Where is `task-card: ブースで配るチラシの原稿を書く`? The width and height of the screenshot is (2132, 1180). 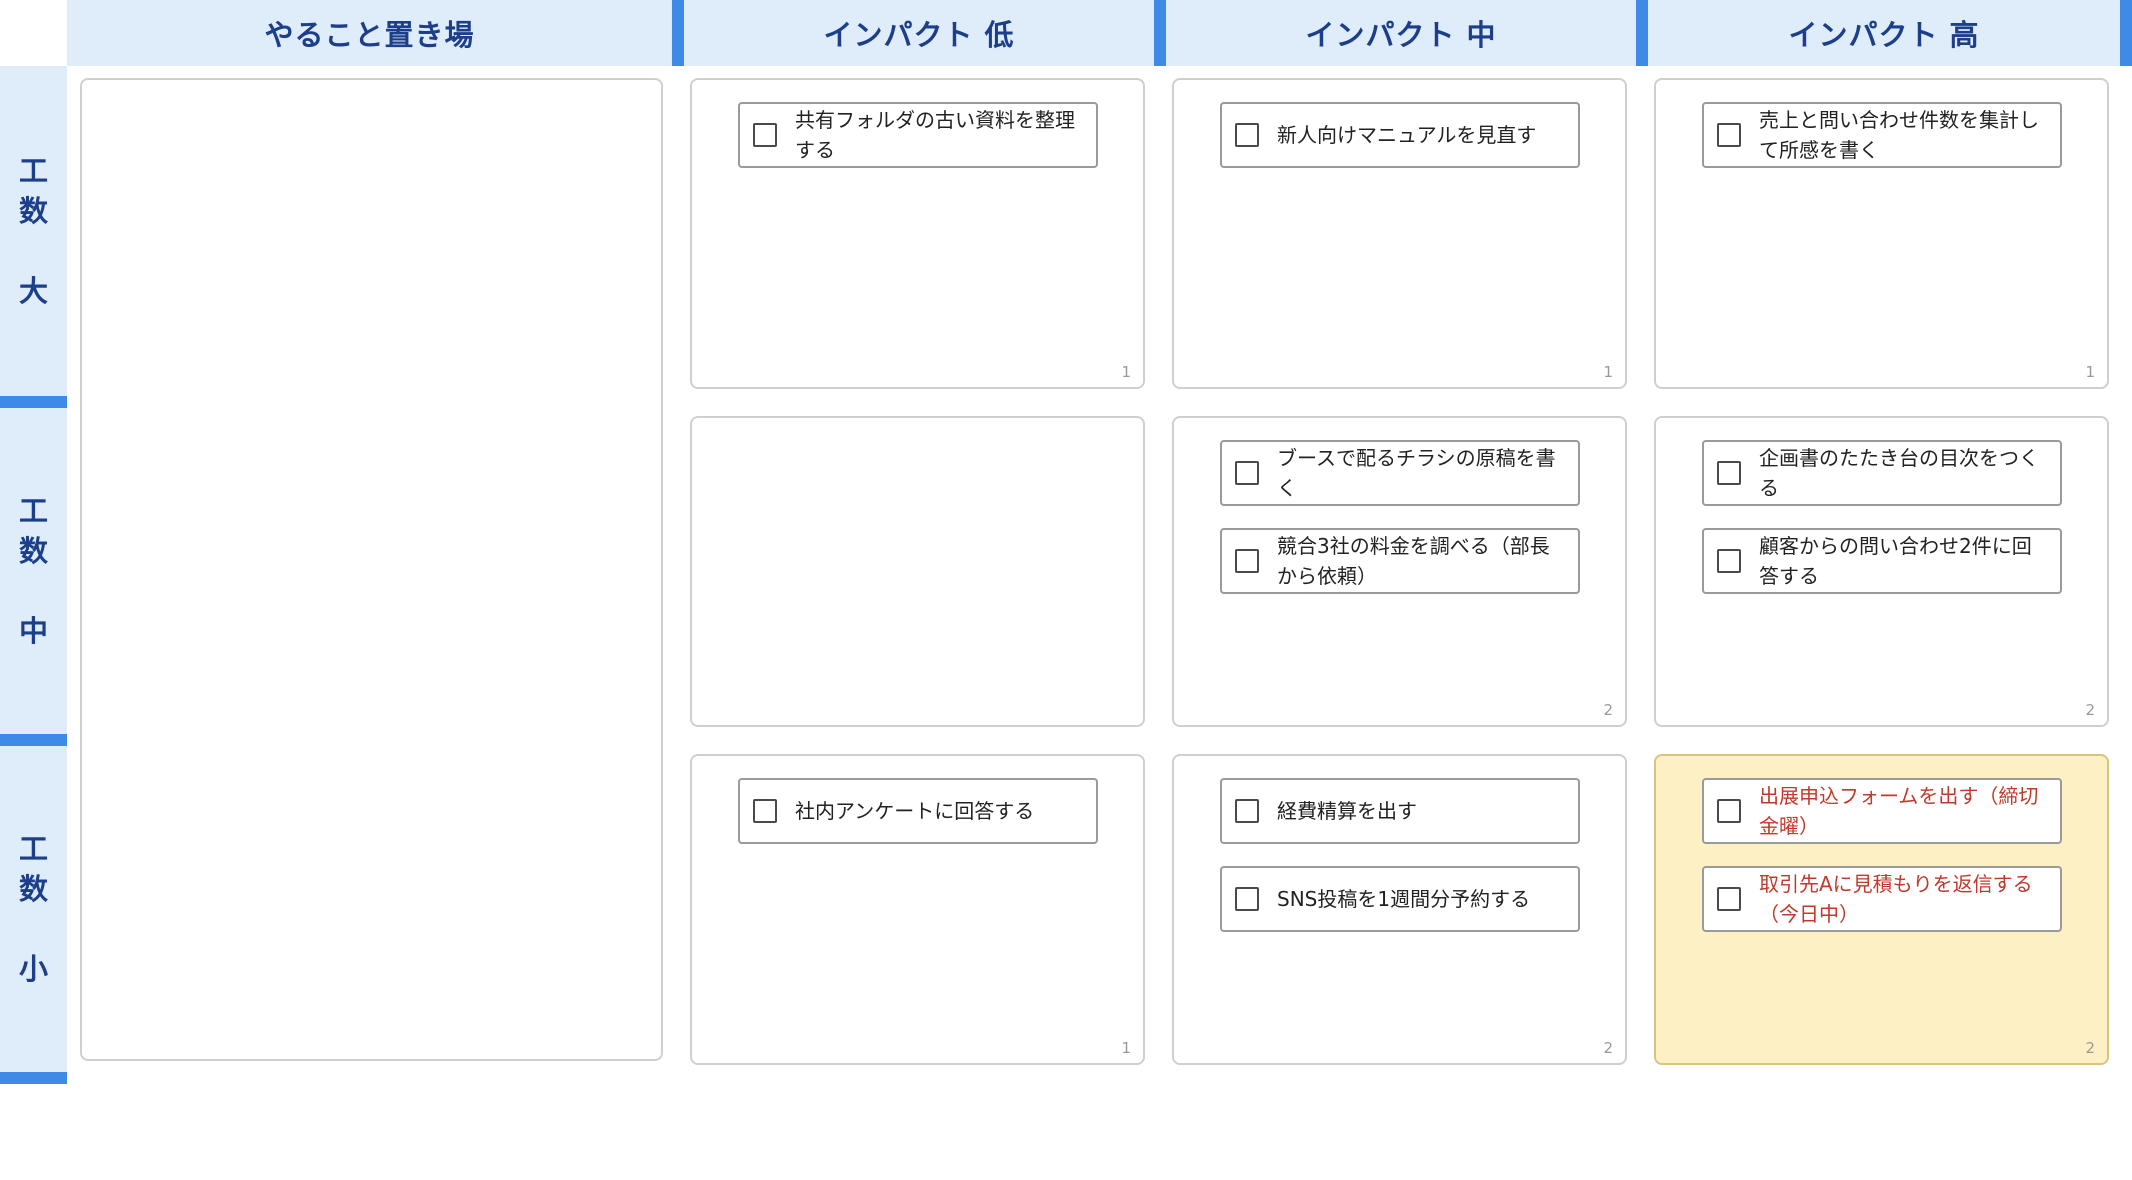 task-card: ブースで配るチラシの原稿を書く is located at coordinates (1400, 473).